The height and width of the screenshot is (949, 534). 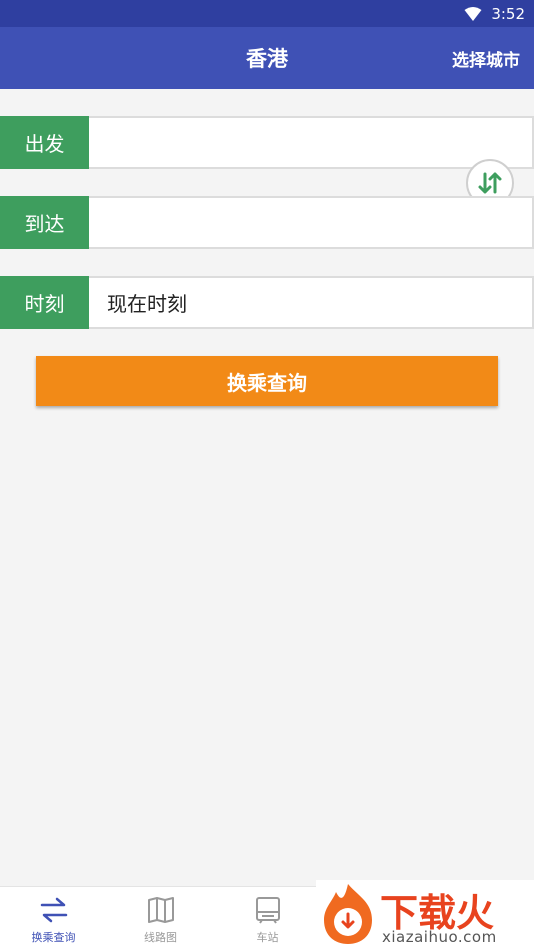 I want to click on arrival-row: 到达, so click(x=267, y=222).